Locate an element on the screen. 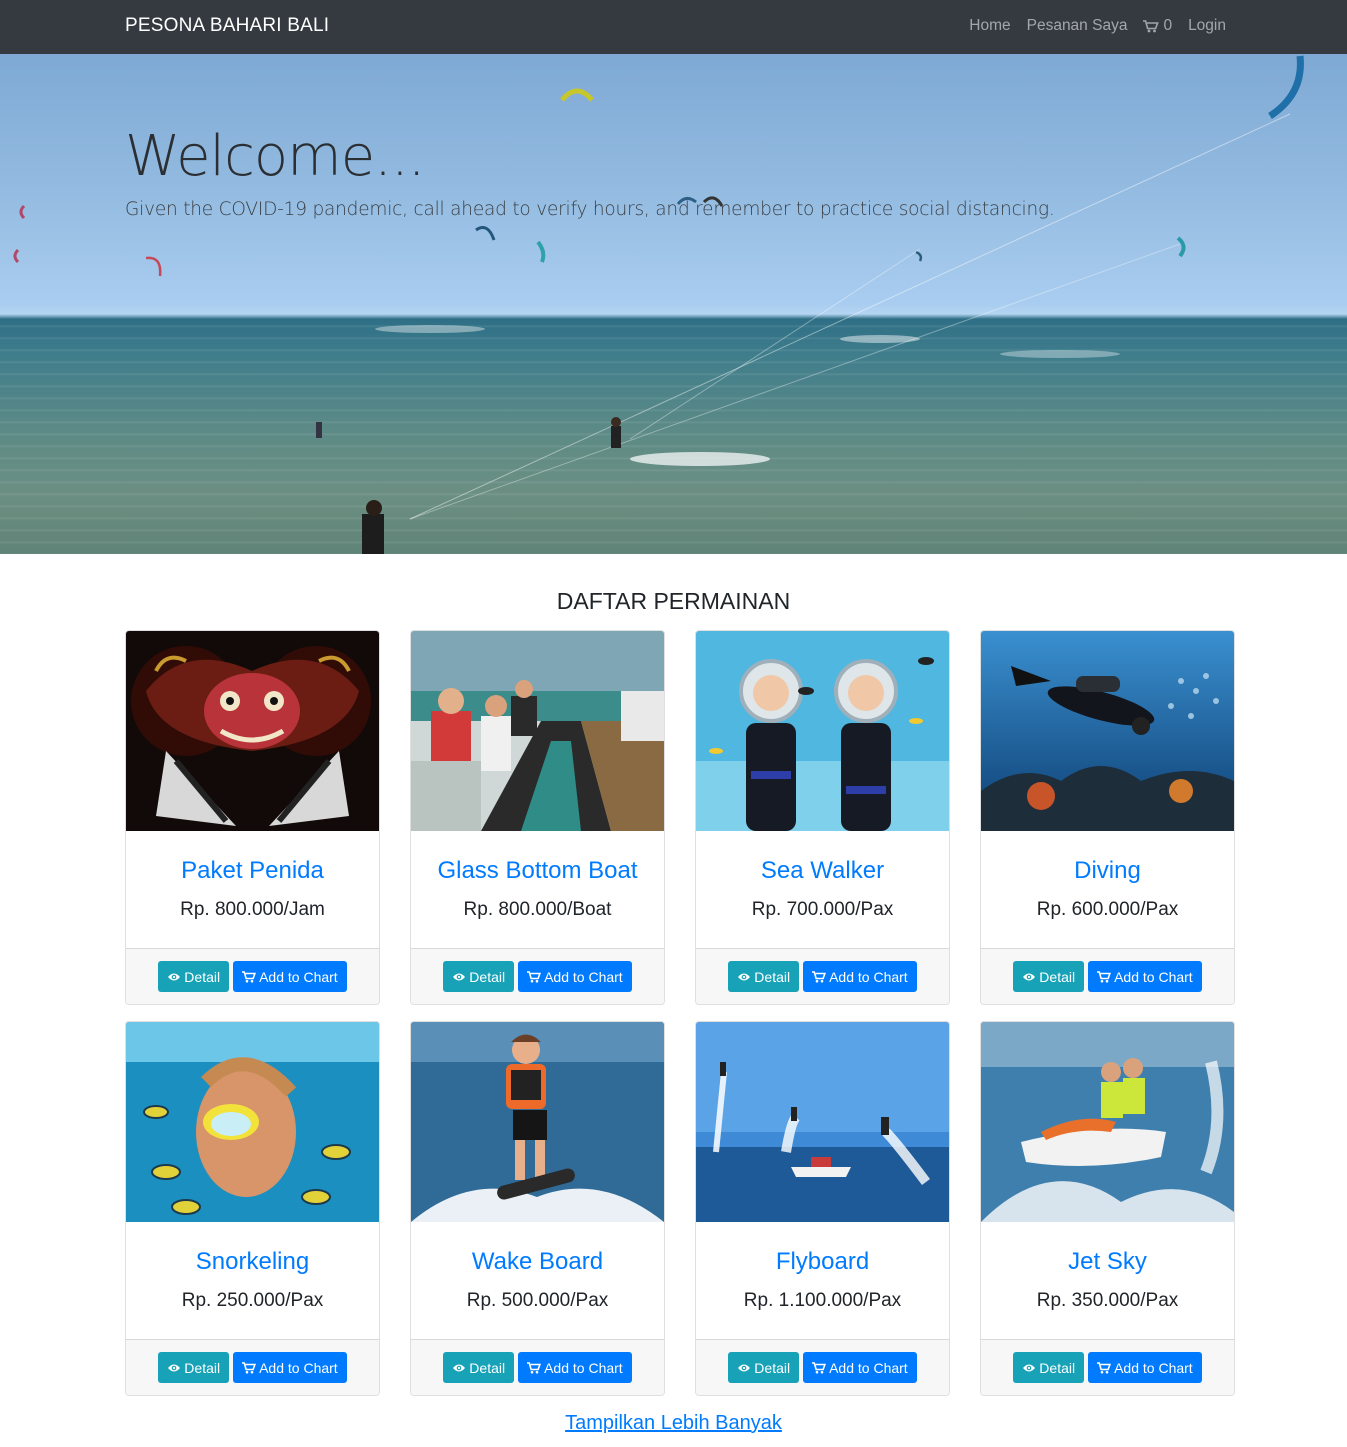 Image resolution: width=1347 pixels, height=1447 pixels. card-title: Glass Bottom Boat is located at coordinates (537, 871).